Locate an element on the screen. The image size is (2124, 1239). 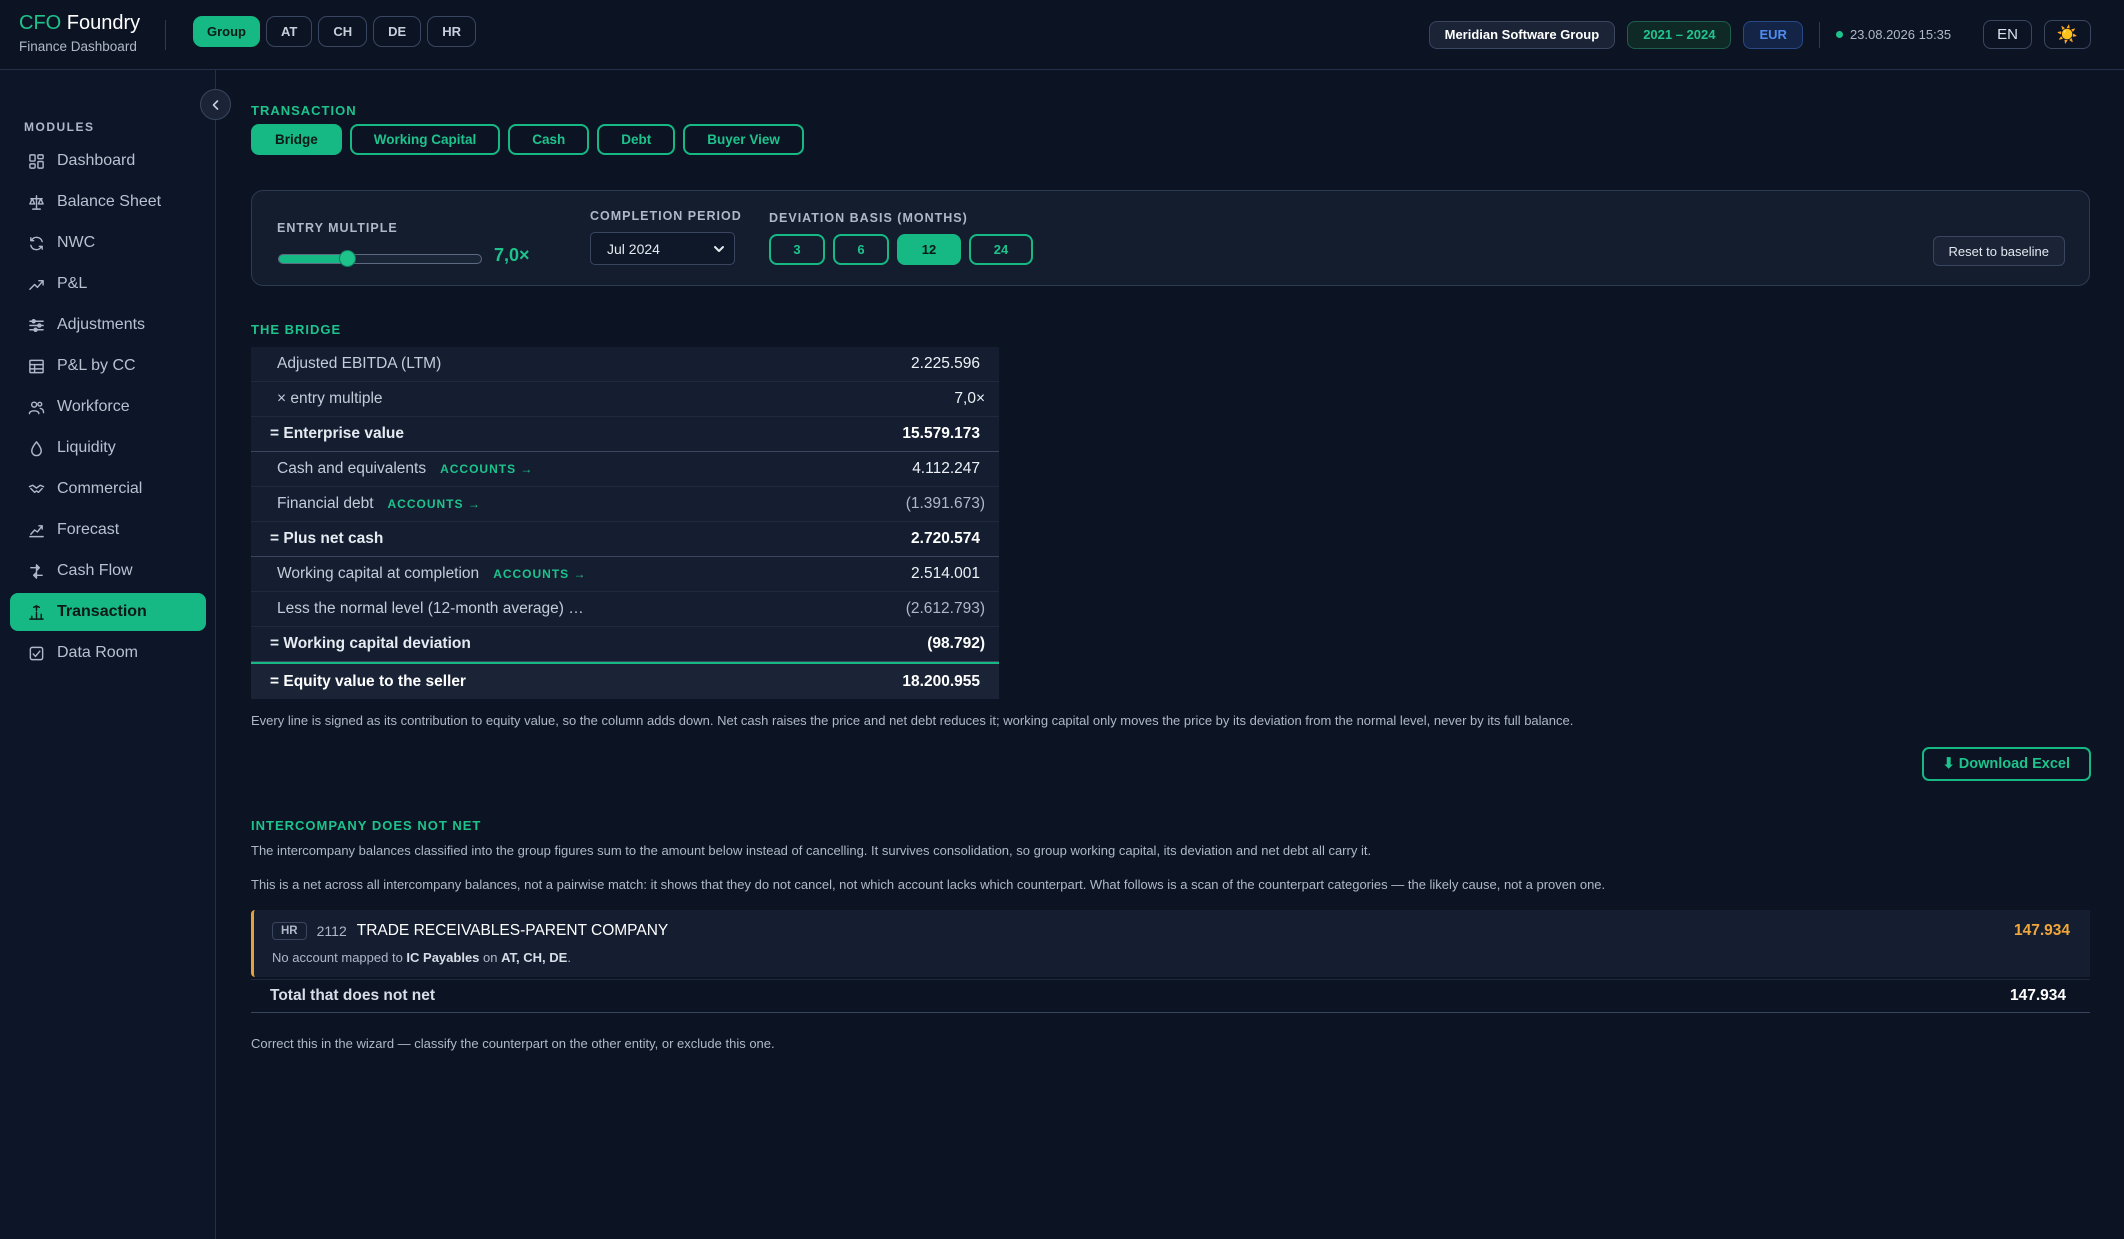
deviation-basis-options: 3 6 12 24 is located at coordinates (901, 249).